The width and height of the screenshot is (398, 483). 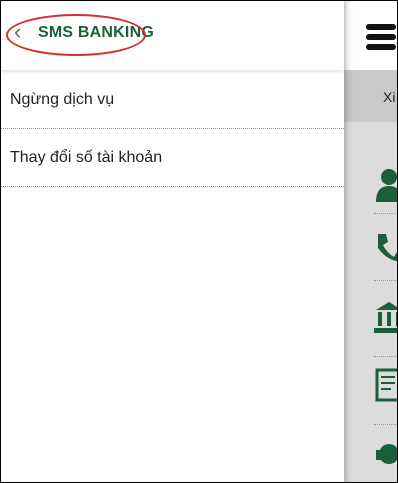 What do you see at coordinates (172, 100) in the screenshot?
I see `menu-item-stop-service: Ngừng dịch vụ` at bounding box center [172, 100].